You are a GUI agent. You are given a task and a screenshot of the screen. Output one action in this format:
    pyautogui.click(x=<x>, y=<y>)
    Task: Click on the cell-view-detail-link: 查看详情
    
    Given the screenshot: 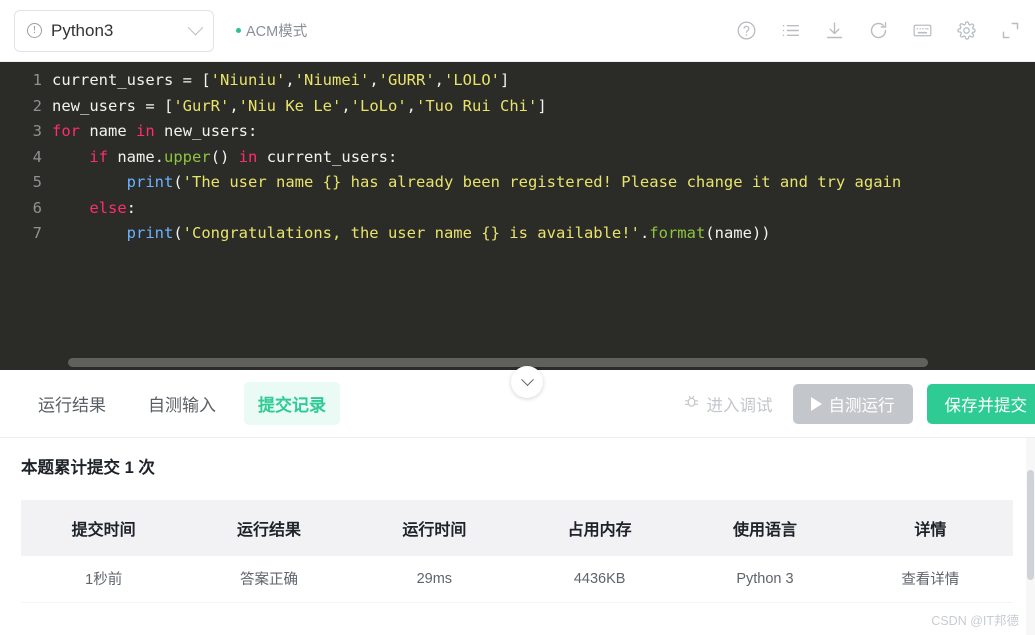 What is the action you would take?
    pyautogui.click(x=930, y=579)
    